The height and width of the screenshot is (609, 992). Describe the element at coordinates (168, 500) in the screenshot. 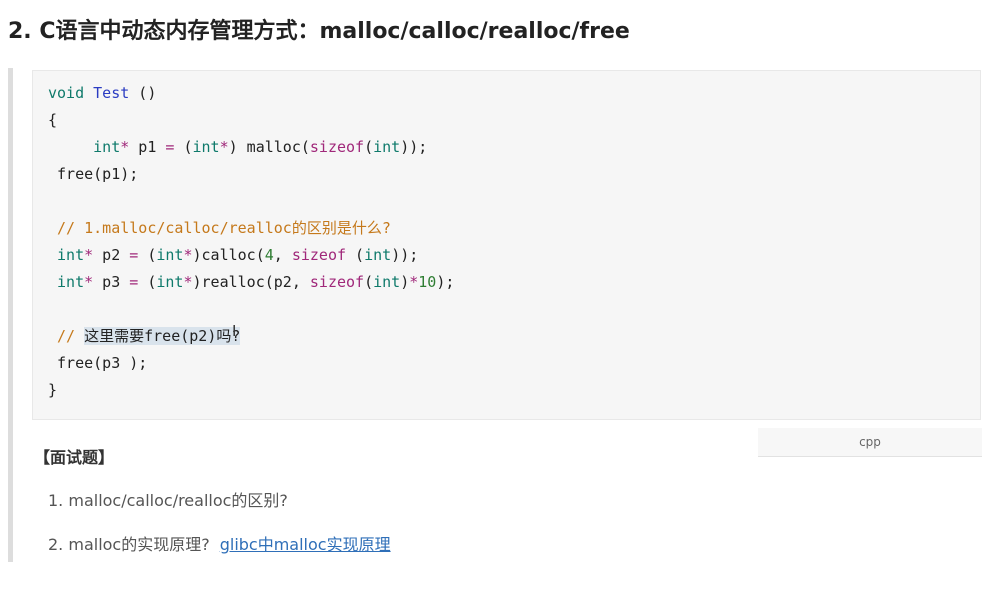

I see `question-text: 1. malloc/calloc/realloc的区别?` at that location.